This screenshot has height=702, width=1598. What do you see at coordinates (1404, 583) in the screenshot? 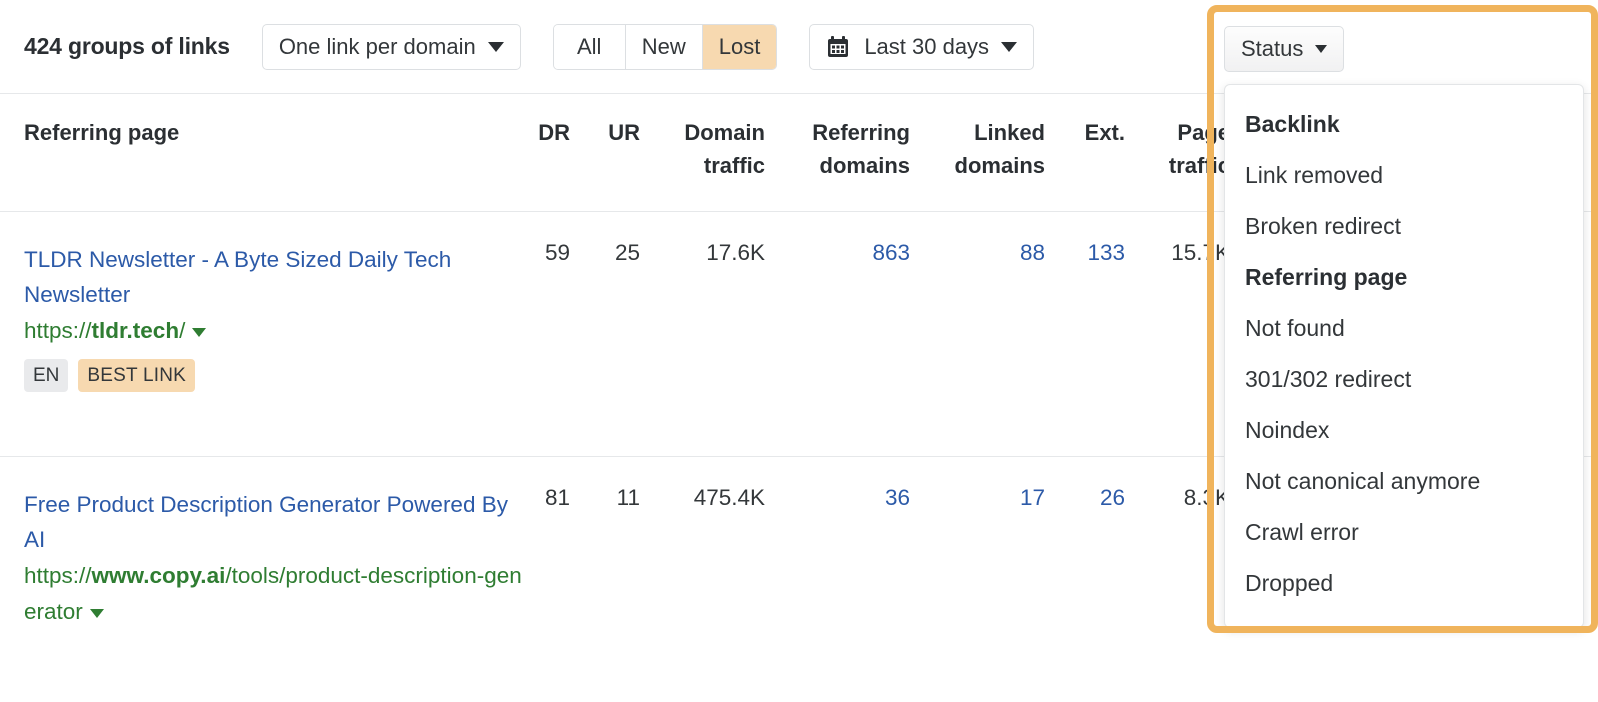
I see `menu-item-dropped: Dropped` at bounding box center [1404, 583].